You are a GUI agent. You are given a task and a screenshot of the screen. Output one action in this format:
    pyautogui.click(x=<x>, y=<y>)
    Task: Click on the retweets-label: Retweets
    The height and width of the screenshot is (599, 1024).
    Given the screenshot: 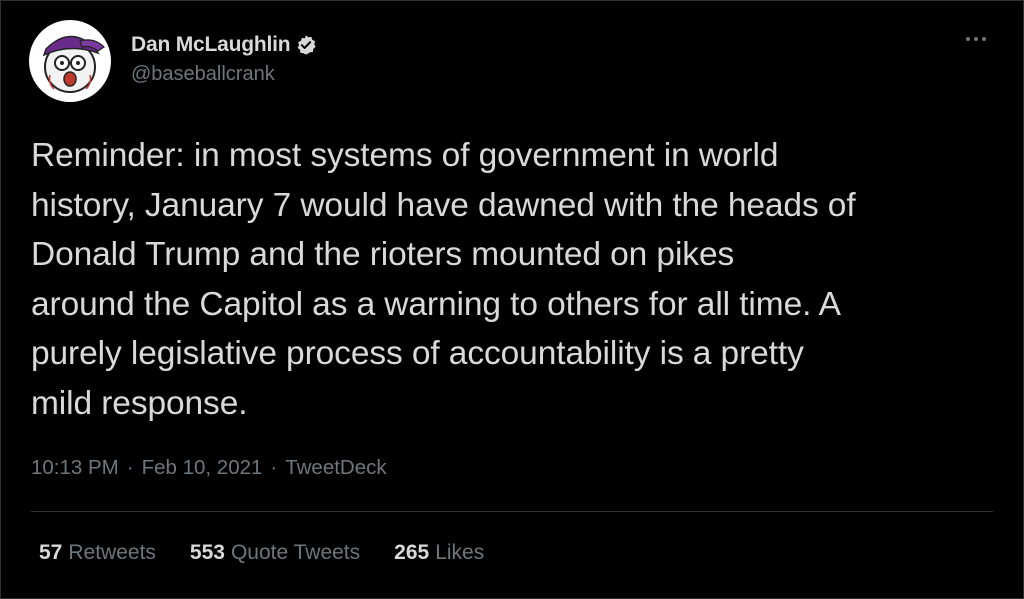 What is the action you would take?
    pyautogui.click(x=112, y=552)
    